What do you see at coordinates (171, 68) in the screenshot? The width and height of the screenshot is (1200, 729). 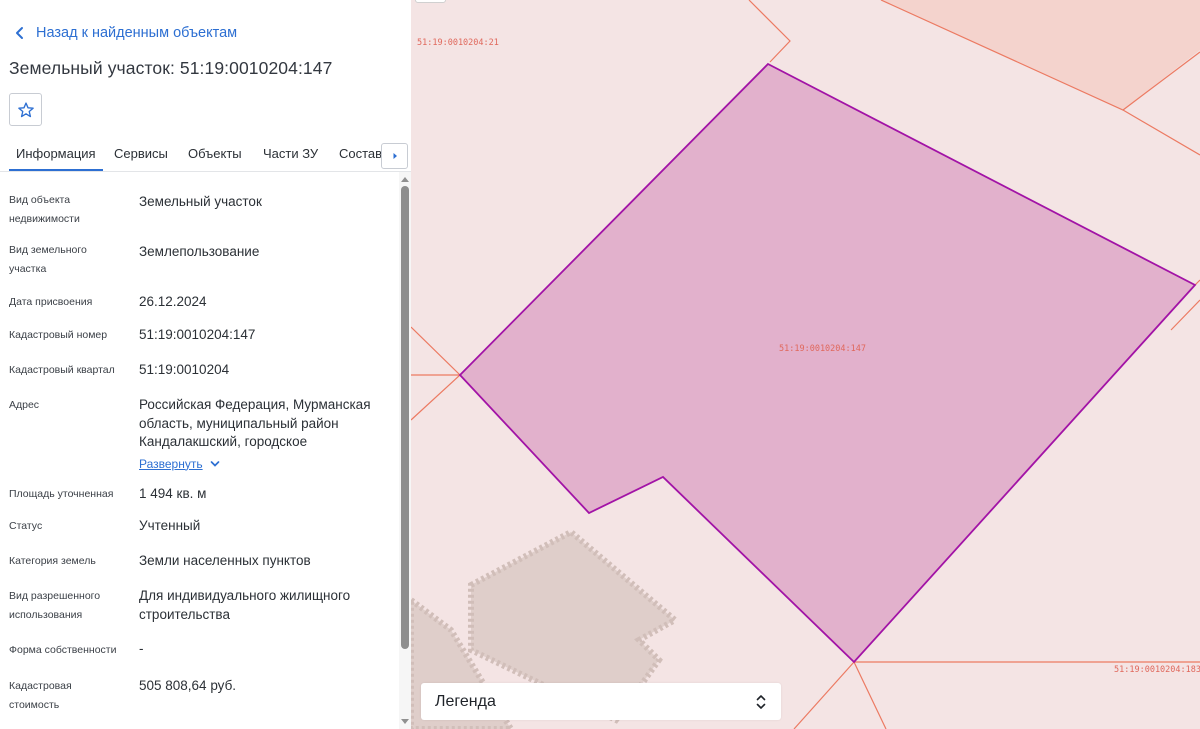 I see `page-title: Земельный участок: 51:19:0010204:147` at bounding box center [171, 68].